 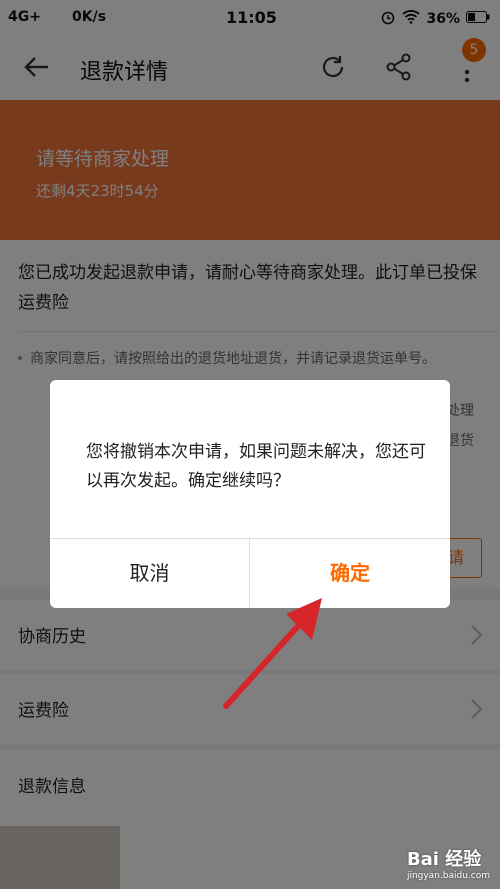 What do you see at coordinates (149, 573) in the screenshot?
I see `cancel-button: 取消` at bounding box center [149, 573].